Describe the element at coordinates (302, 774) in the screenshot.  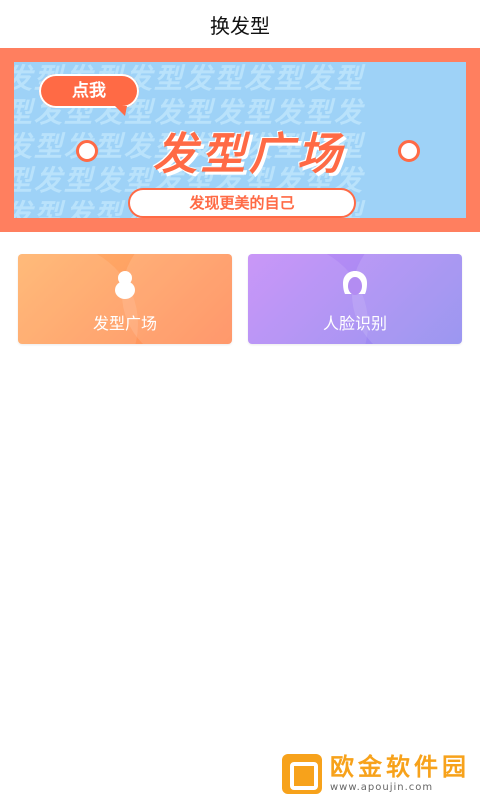
I see `watermark-logo-icon` at that location.